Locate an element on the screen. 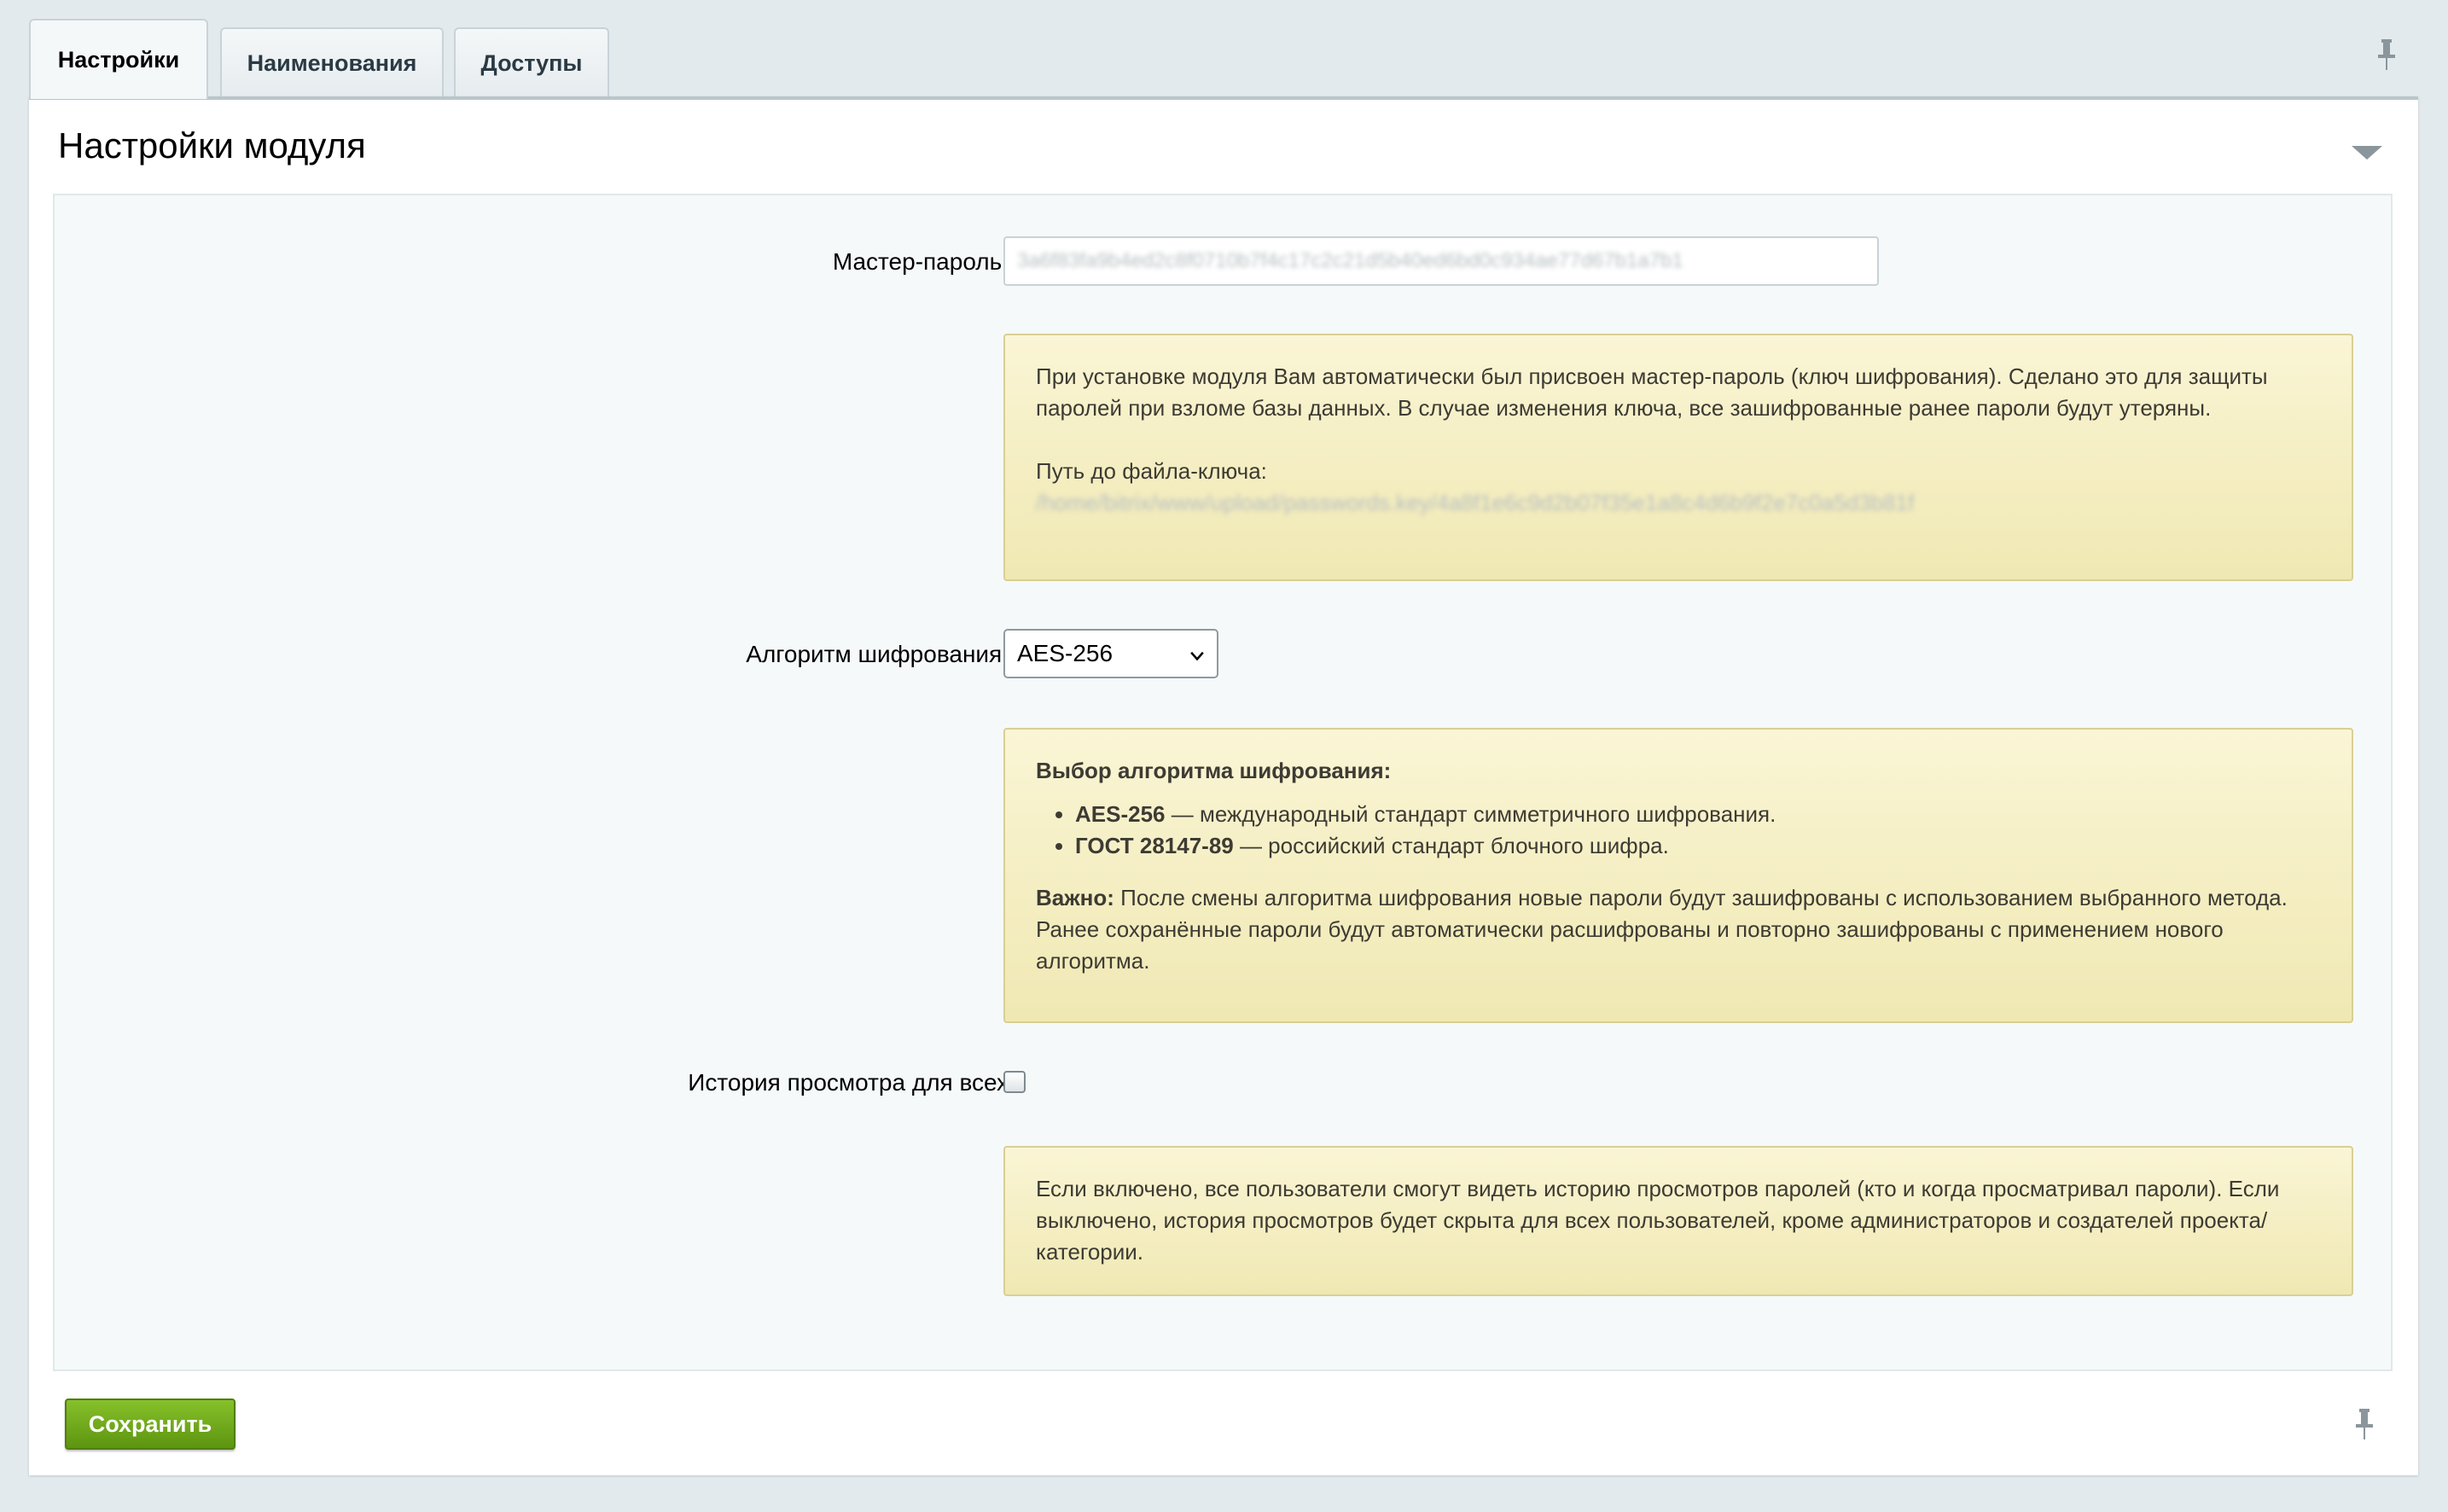 This screenshot has width=2448, height=1512. collapse-icon is located at coordinates (2367, 152).